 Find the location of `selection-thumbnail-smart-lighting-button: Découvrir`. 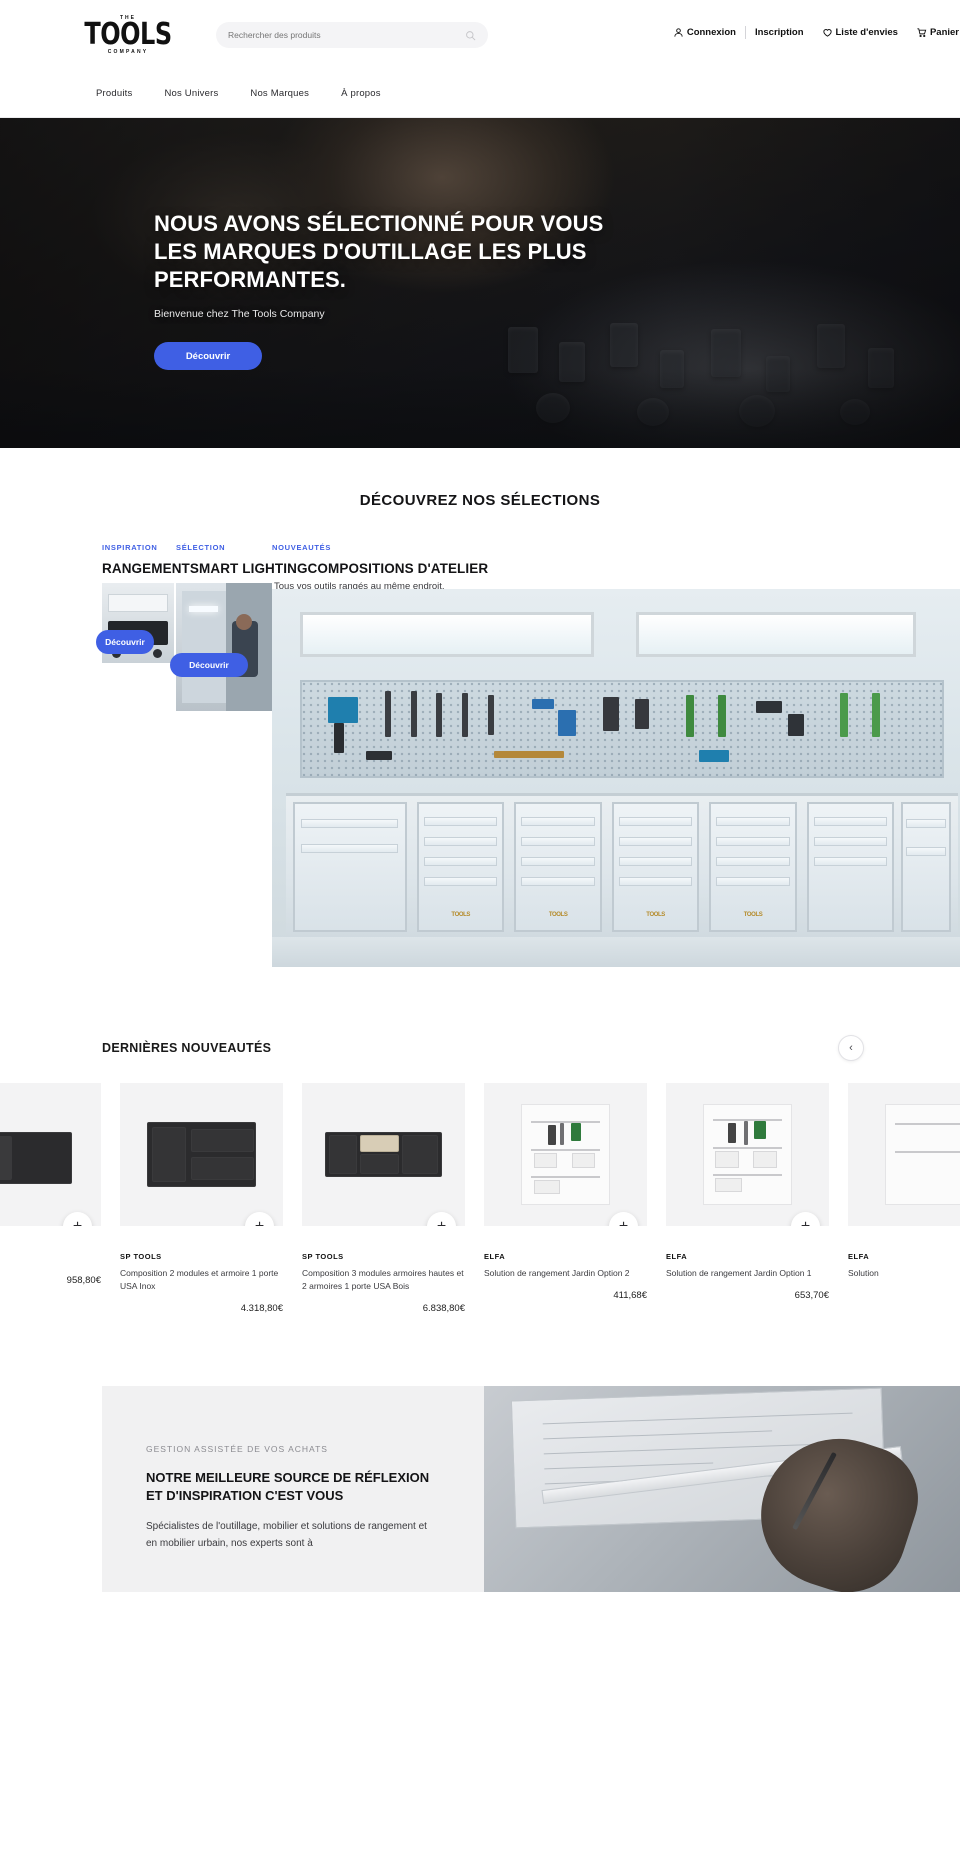

selection-thumbnail-smart-lighting-button: Découvrir is located at coordinates (209, 665).